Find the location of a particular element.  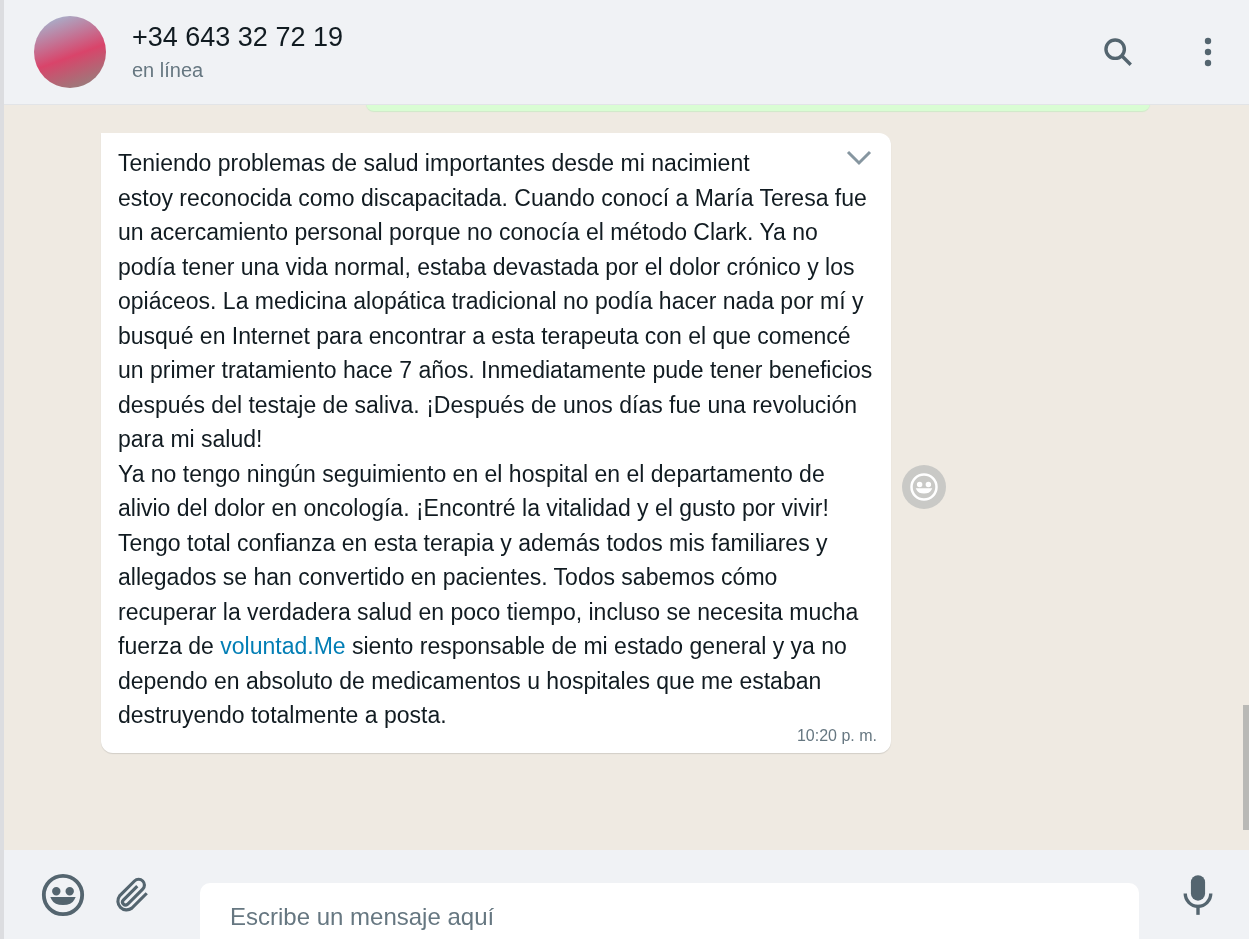

message-text: Teniendo problemas de salud importantes desde mi nacimient is located at coordinates (434, 163).